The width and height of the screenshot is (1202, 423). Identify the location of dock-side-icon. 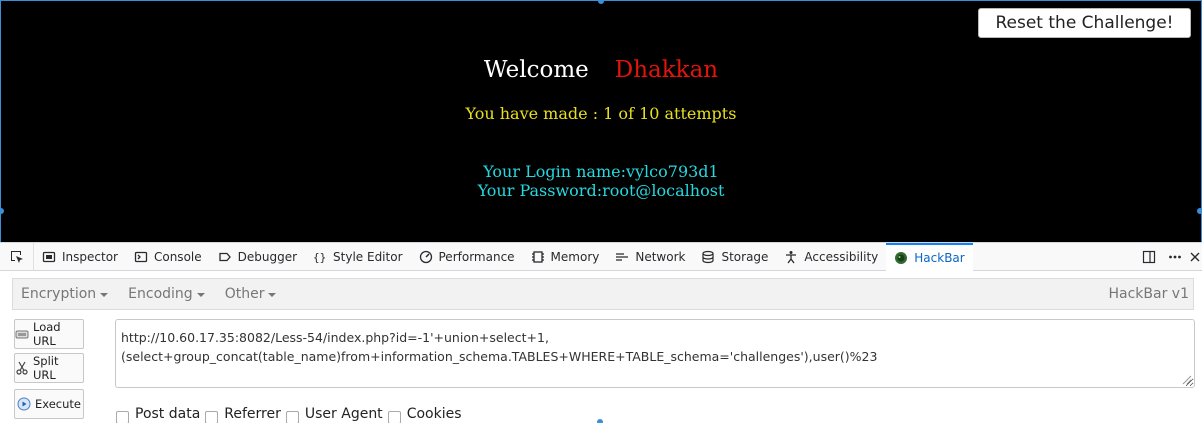
(1149, 257).